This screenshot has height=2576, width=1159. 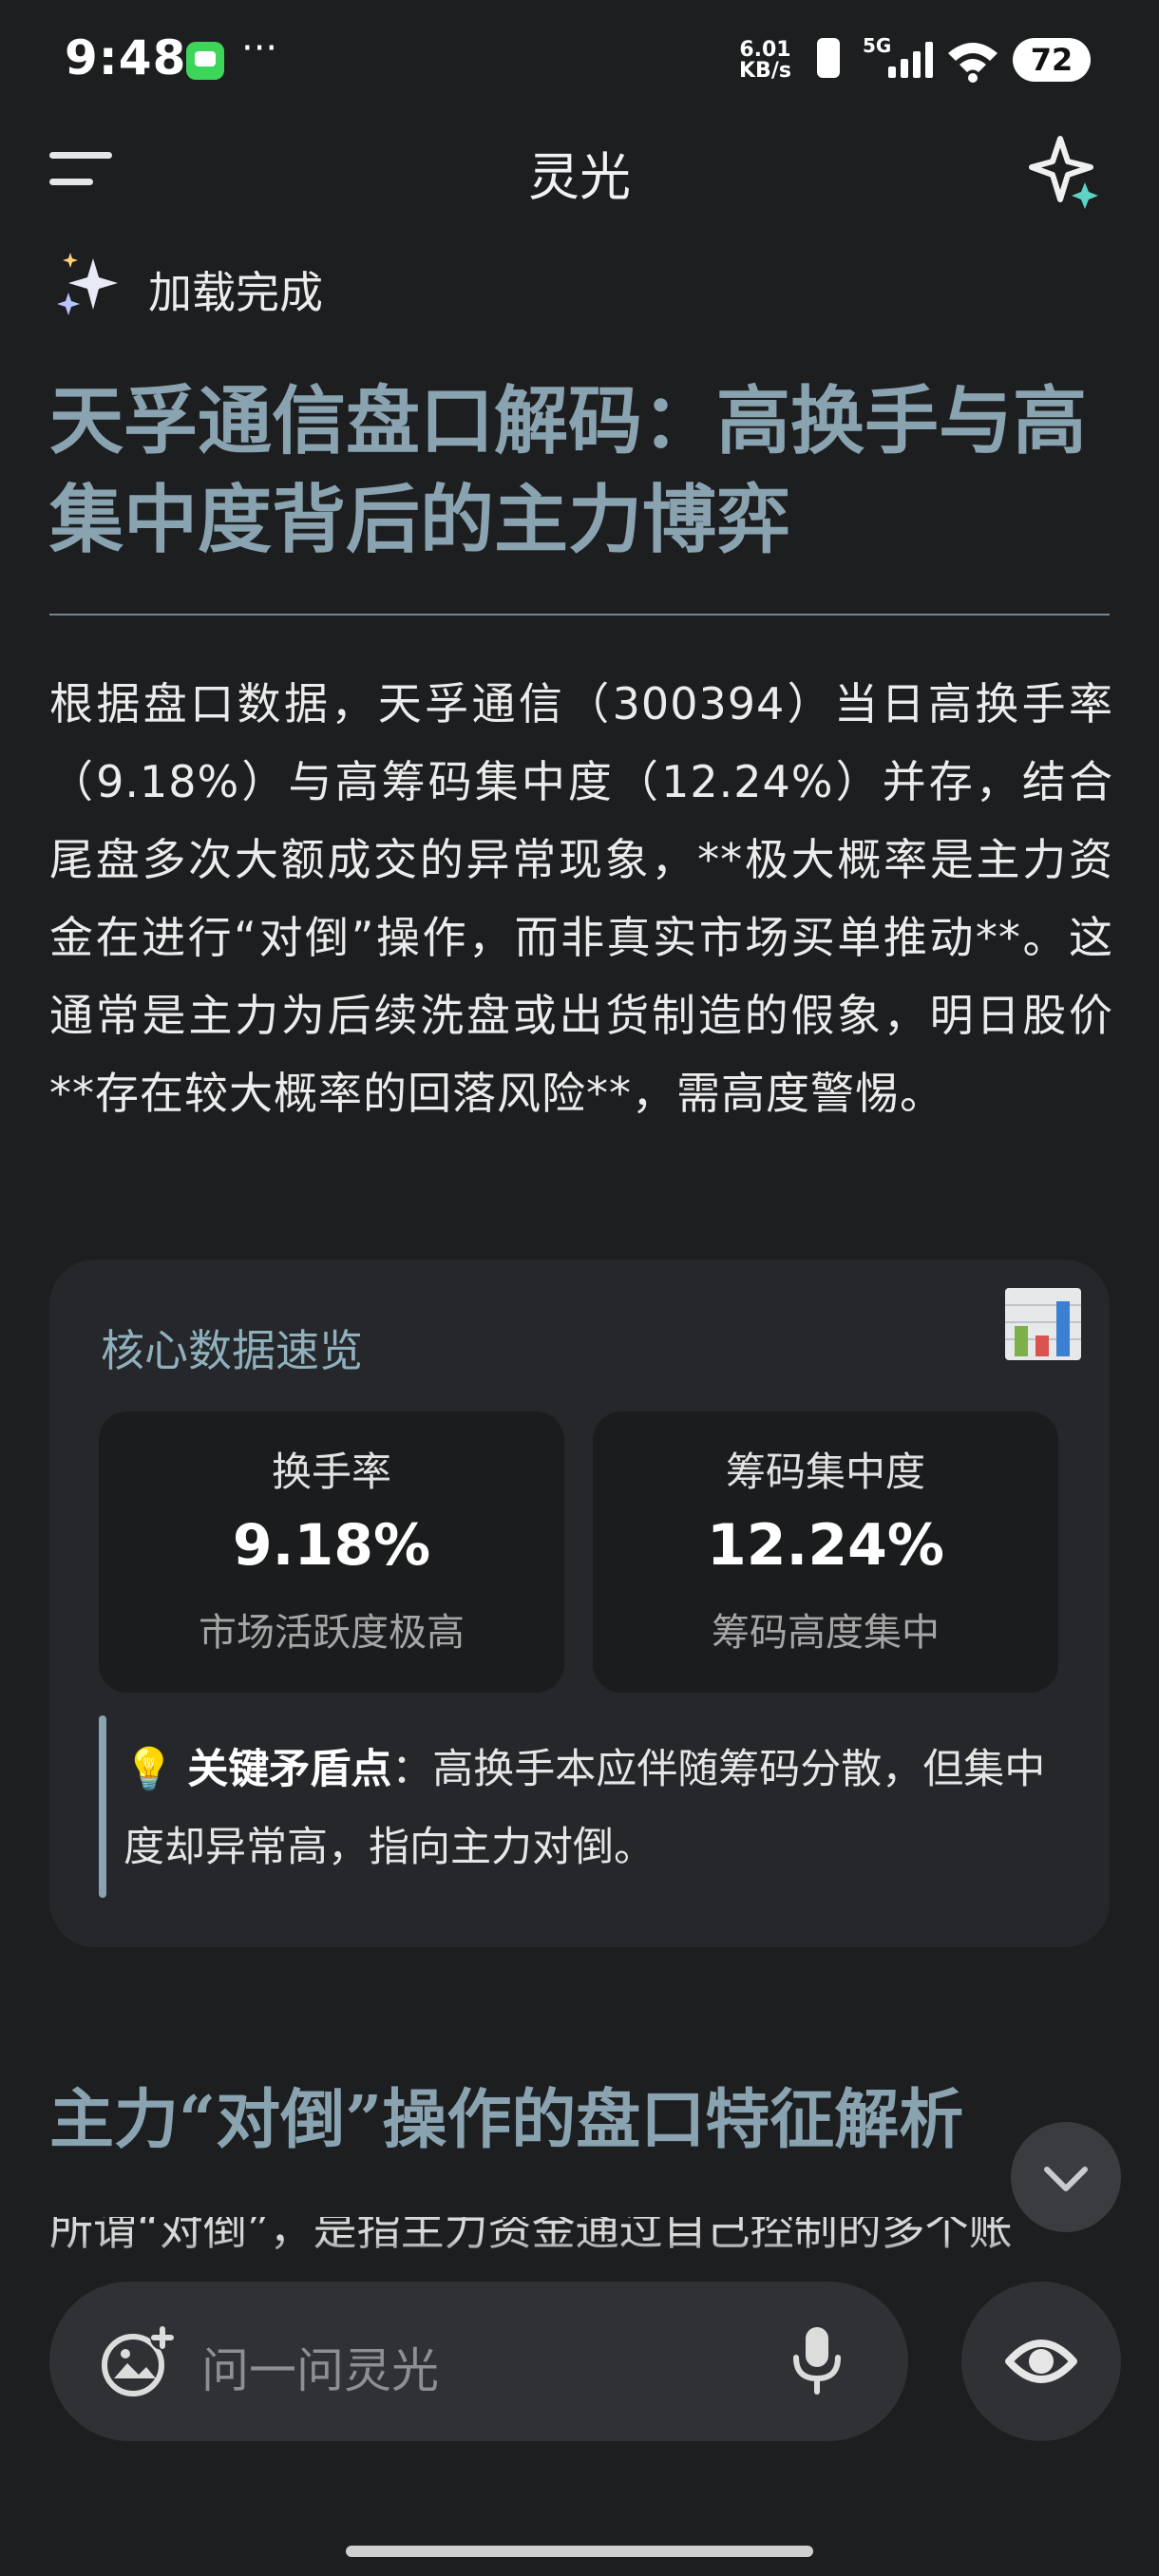 I want to click on stat-concentration: 筹码集中度 12.24% 筹码高度集中, so click(x=825, y=1552).